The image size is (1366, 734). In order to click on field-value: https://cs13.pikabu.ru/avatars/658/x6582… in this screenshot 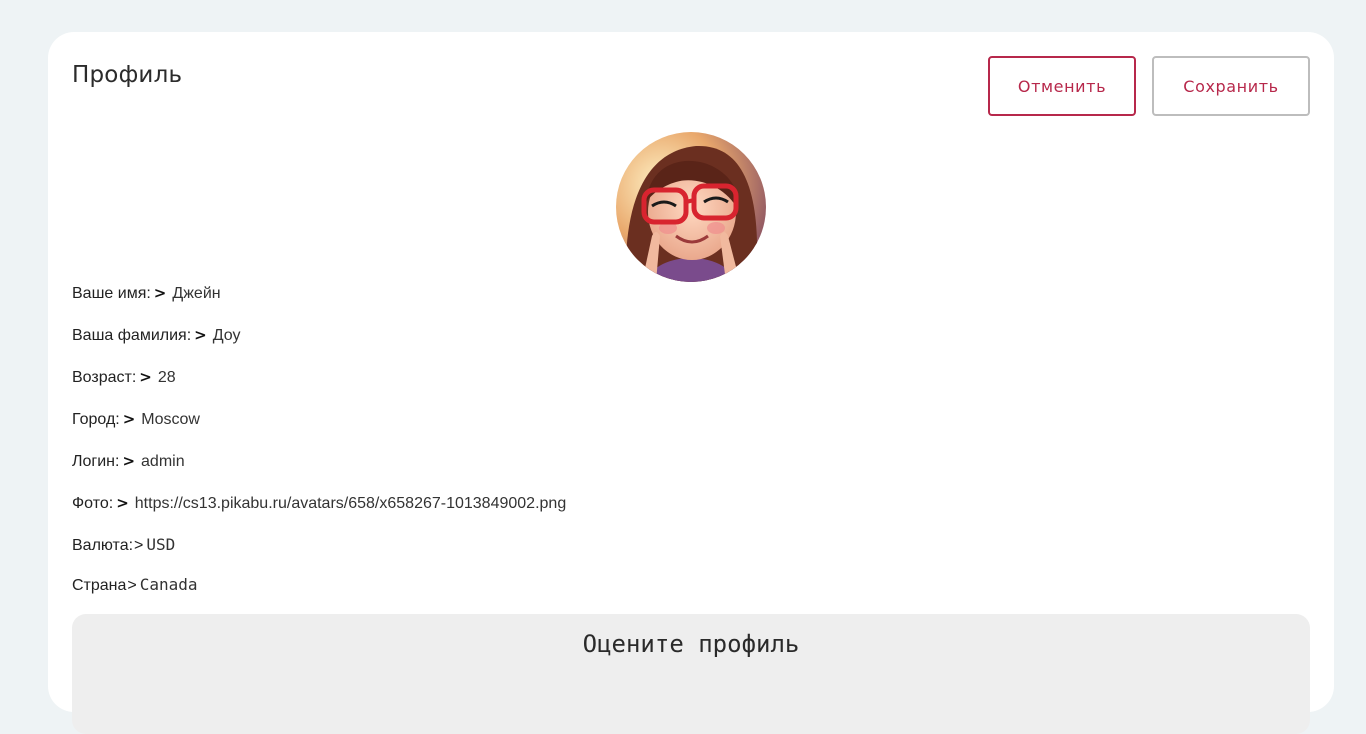, I will do `click(350, 503)`.